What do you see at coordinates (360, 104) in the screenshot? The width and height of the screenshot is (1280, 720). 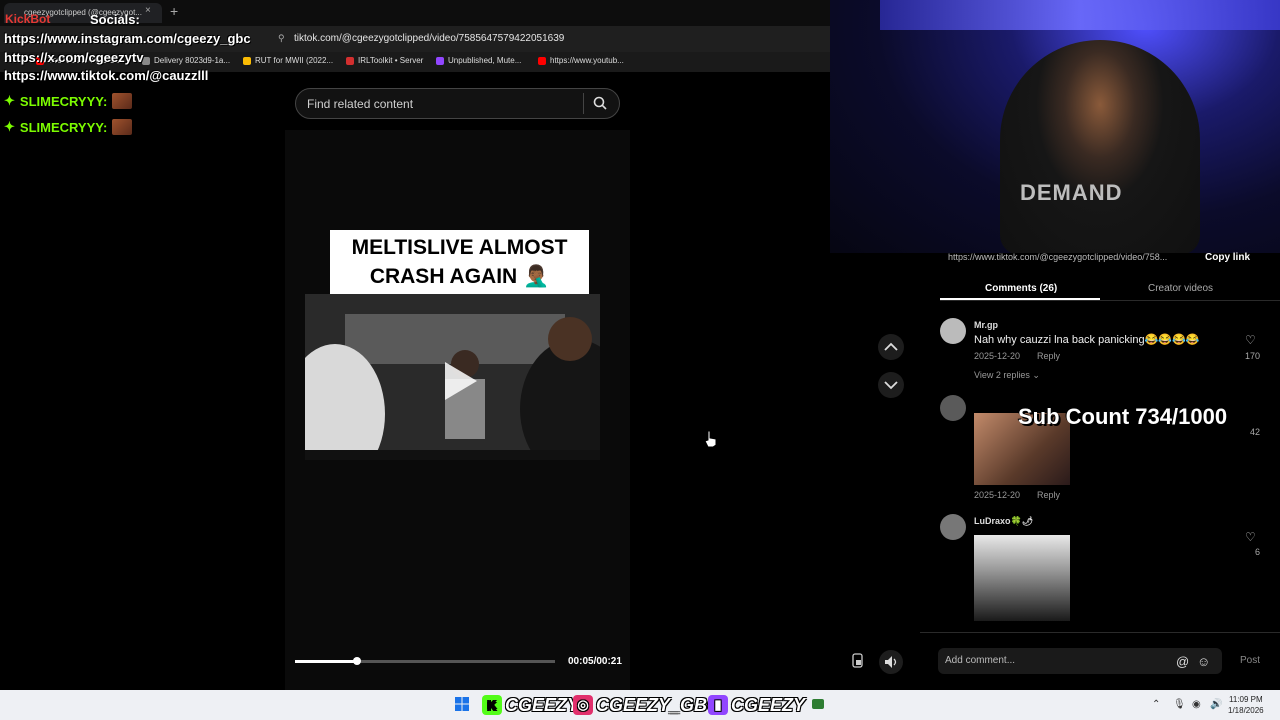 I see `search-placeholder: Find related content` at bounding box center [360, 104].